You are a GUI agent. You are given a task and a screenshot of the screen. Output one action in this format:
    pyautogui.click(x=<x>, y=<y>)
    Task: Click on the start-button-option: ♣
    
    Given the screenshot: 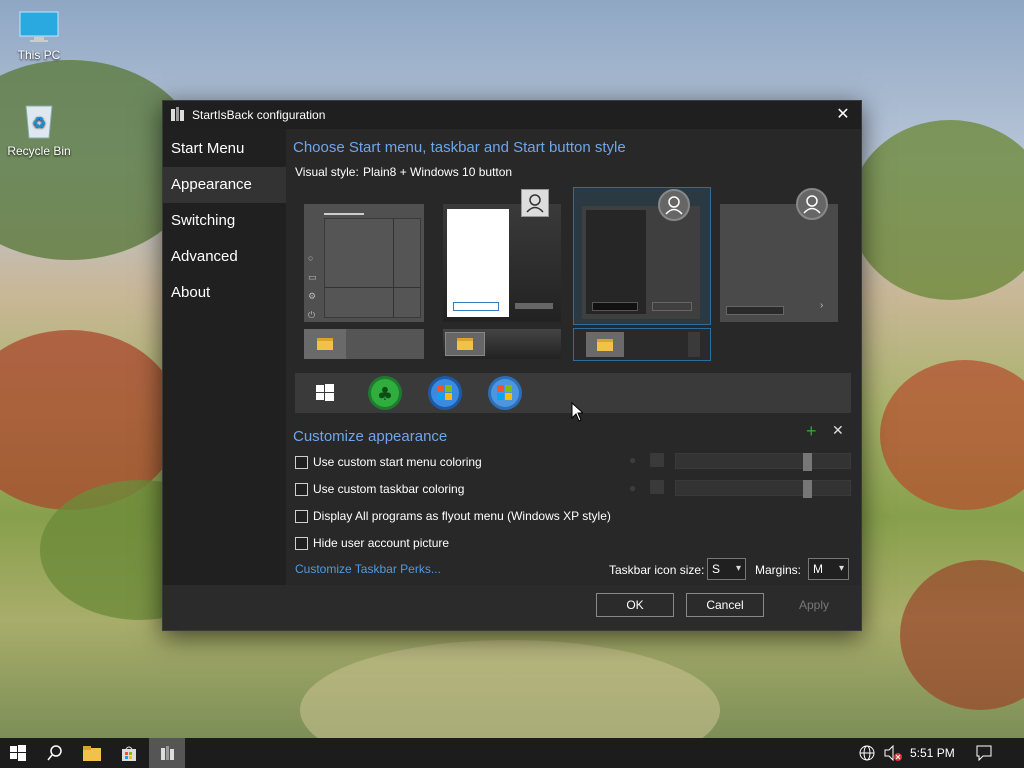 What is the action you would take?
    pyautogui.click(x=385, y=393)
    